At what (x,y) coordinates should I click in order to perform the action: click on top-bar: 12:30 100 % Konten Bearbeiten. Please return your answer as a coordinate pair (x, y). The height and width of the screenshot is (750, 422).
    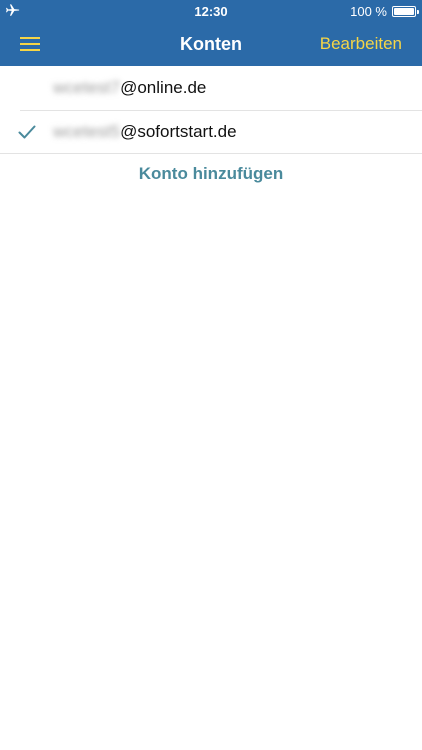
    Looking at the image, I should click on (211, 33).